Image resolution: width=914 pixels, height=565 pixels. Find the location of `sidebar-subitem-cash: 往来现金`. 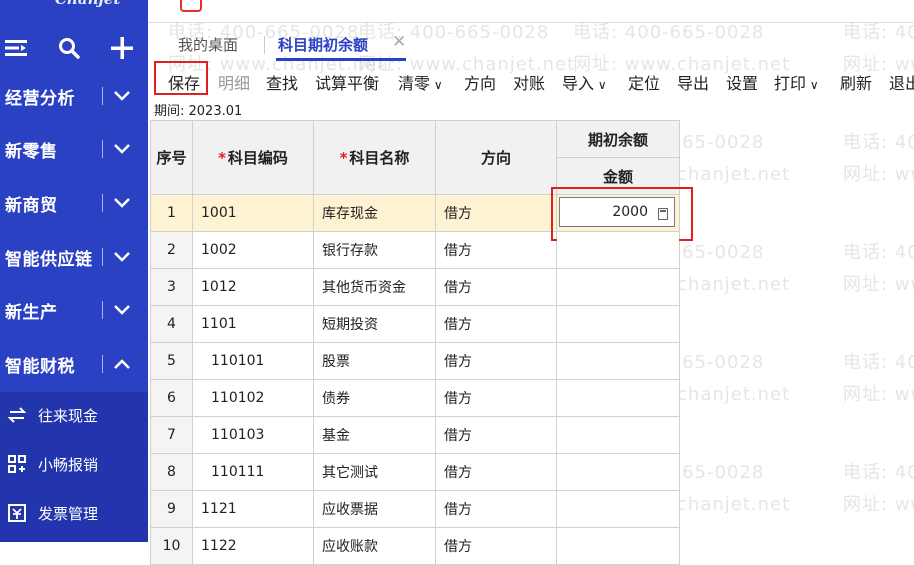

sidebar-subitem-cash: 往来现金 is located at coordinates (74, 415).